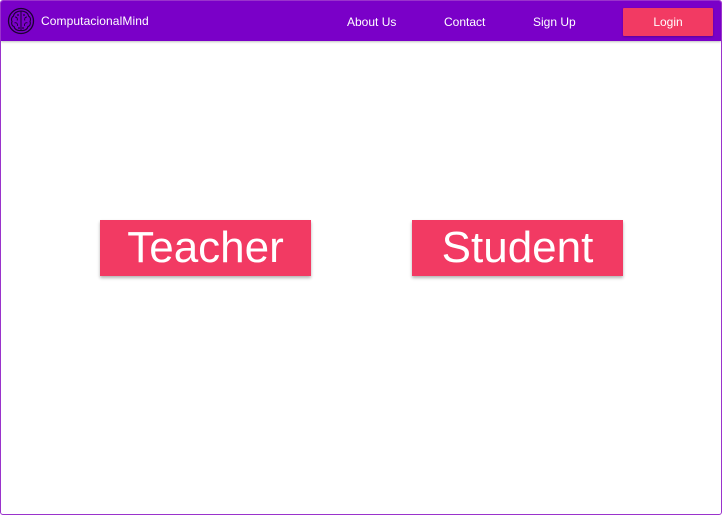 The height and width of the screenshot is (515, 722). I want to click on brand-name: ComputacionalMind, so click(95, 21).